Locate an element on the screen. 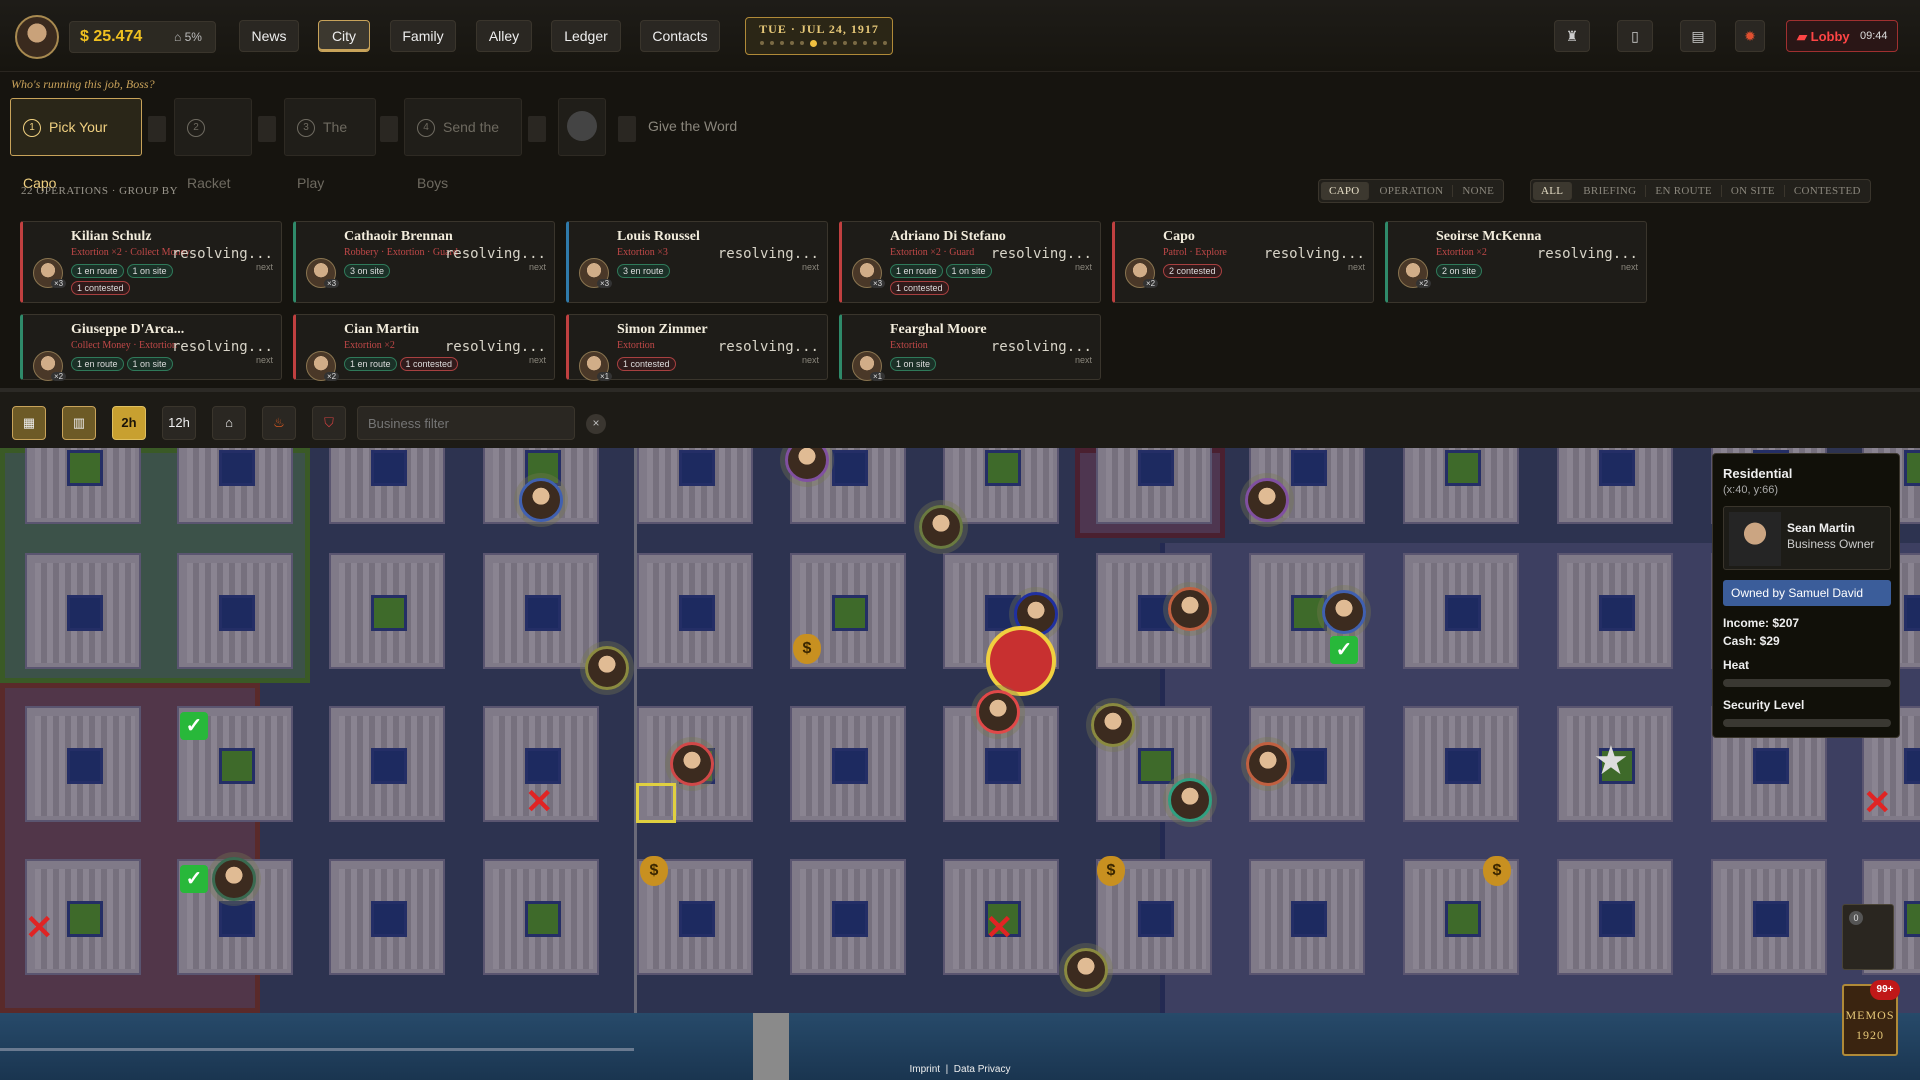  game-date: TUE · JUL 24, 1917 is located at coordinates (819, 36).